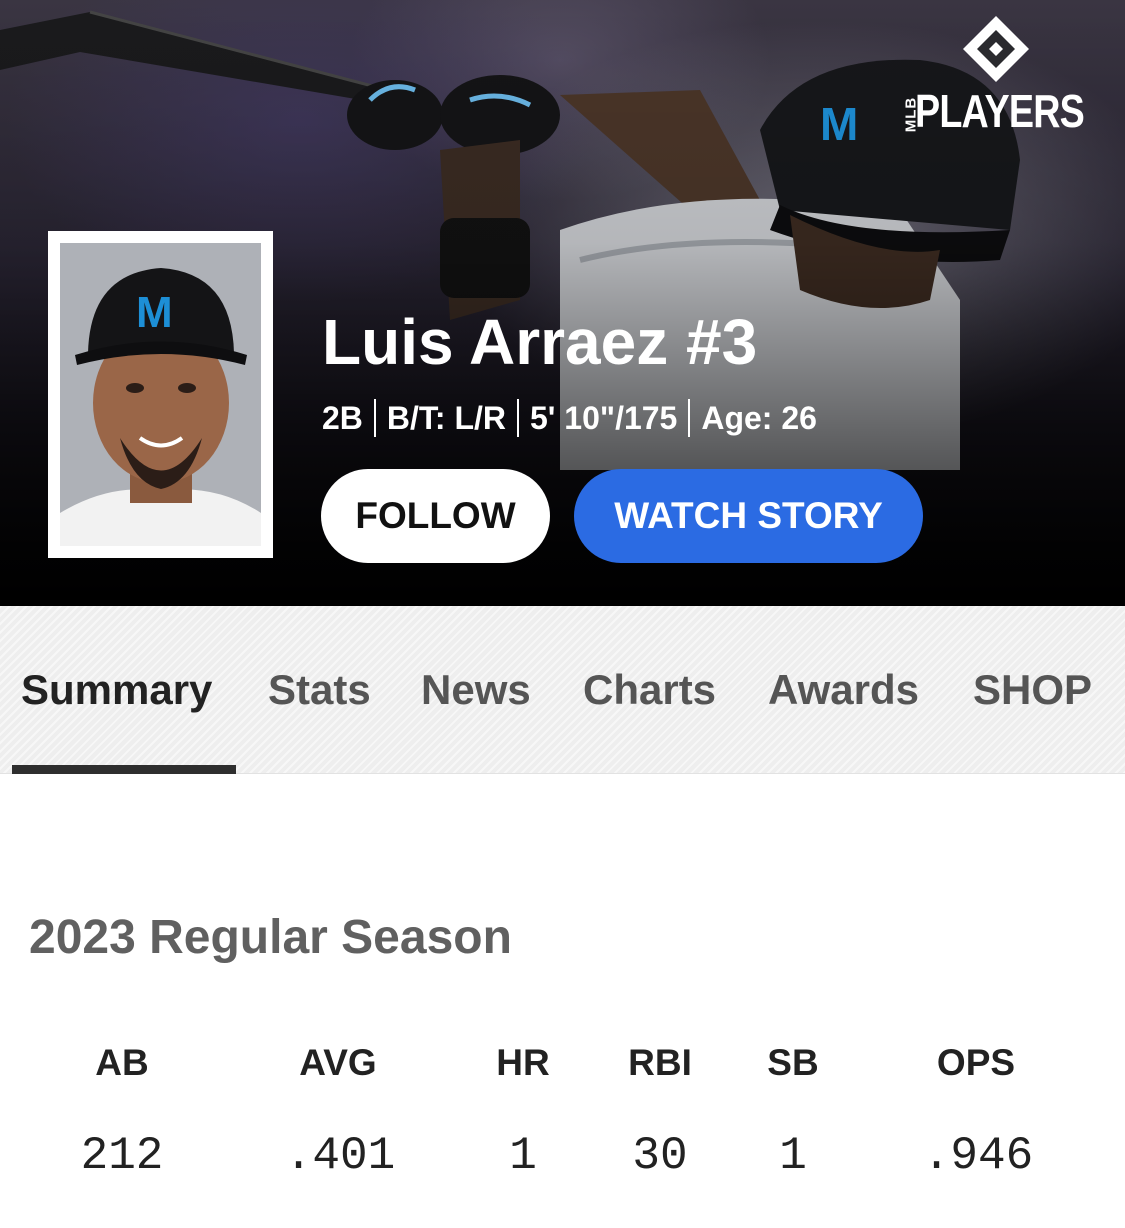 The image size is (1125, 1228). What do you see at coordinates (976, 1062) in the screenshot?
I see `stat-label-ops: OPS` at bounding box center [976, 1062].